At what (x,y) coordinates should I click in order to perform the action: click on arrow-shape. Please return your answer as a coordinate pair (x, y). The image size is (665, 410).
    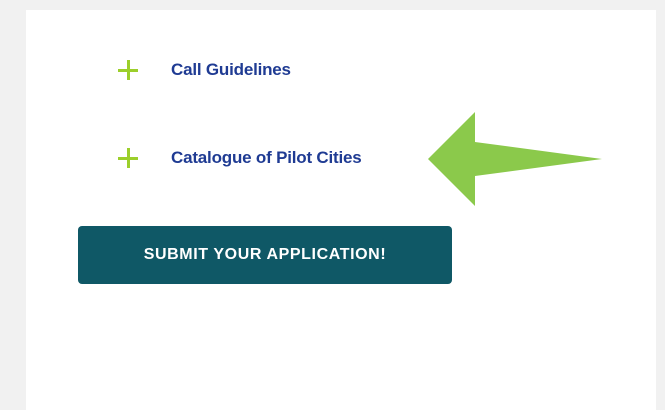
    Looking at the image, I should click on (515, 159).